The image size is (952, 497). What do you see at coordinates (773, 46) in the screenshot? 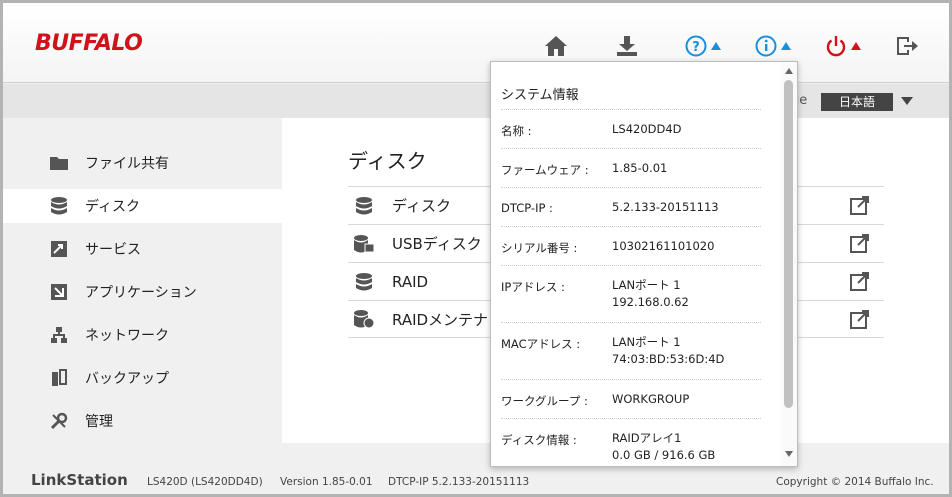
I see `info-icon` at bounding box center [773, 46].